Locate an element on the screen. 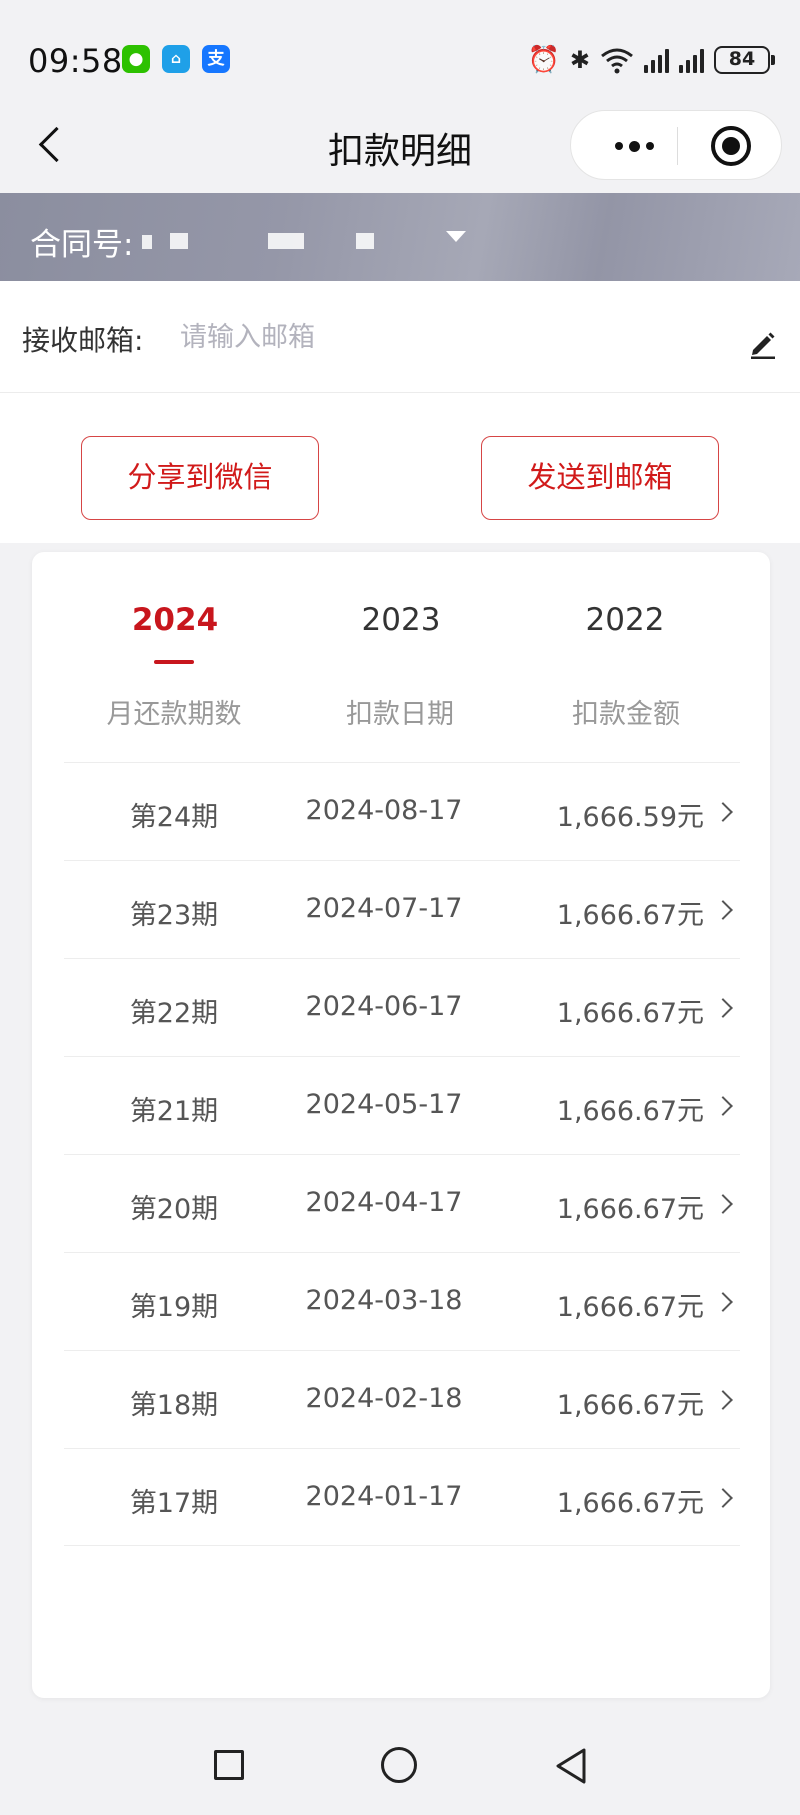 The height and width of the screenshot is (1815, 800). column-header-amount: 扣款金额 is located at coordinates (626, 714).